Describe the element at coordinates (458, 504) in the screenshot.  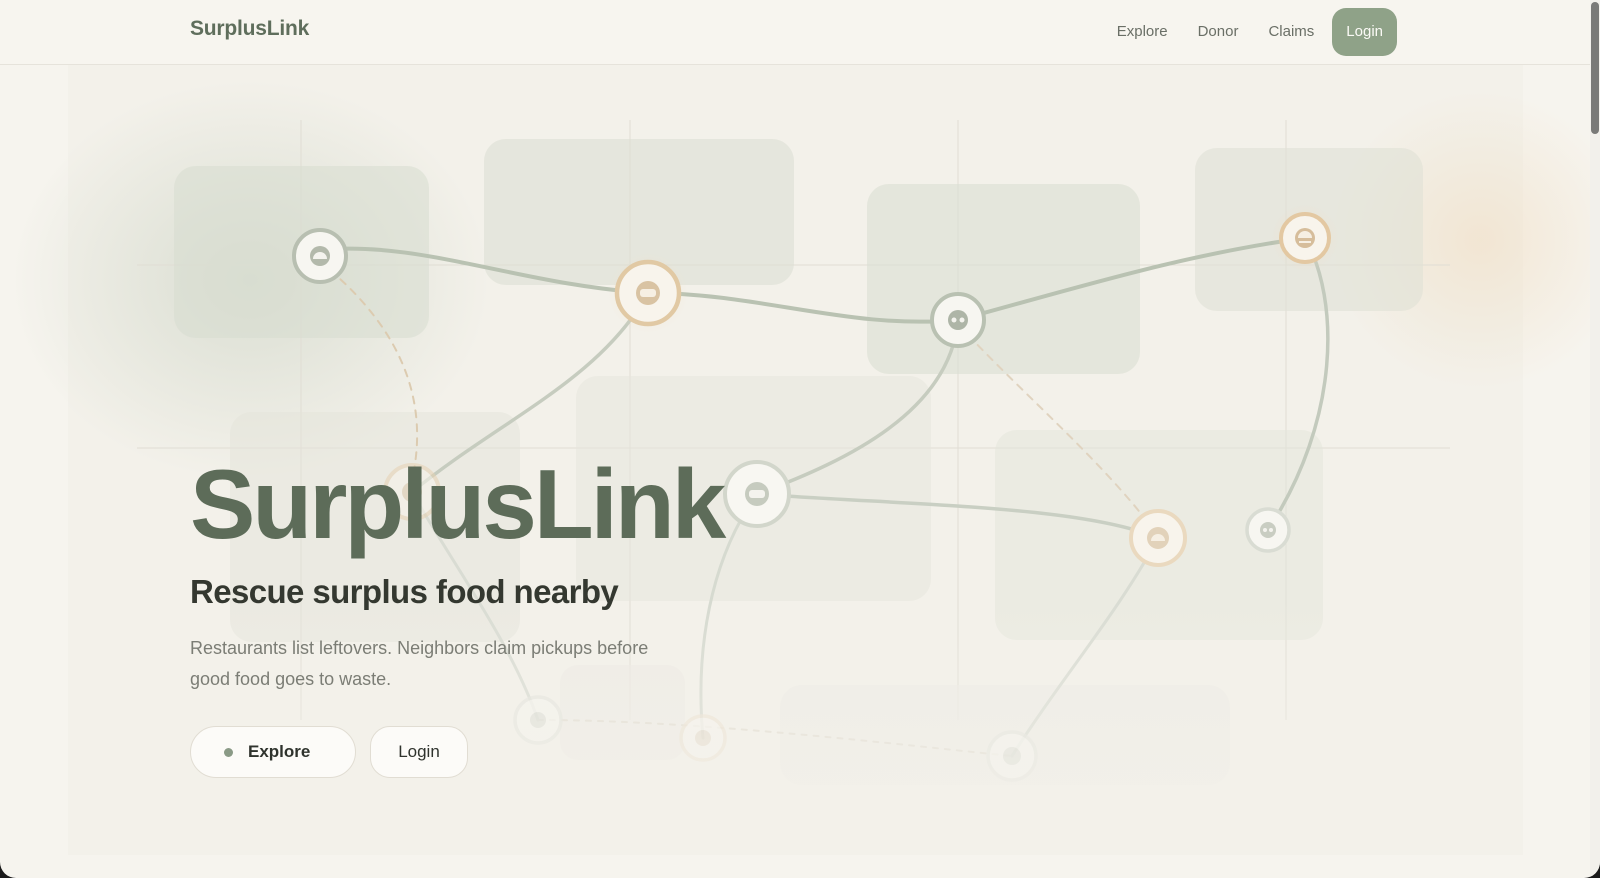
I see `hero-title: SurplusLink` at that location.